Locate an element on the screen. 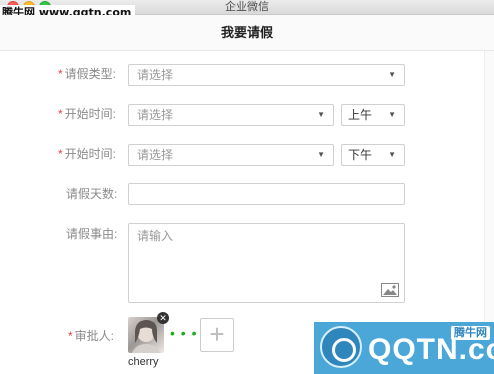 This screenshot has width=494, height=374. approver-name: cherry is located at coordinates (143, 362).